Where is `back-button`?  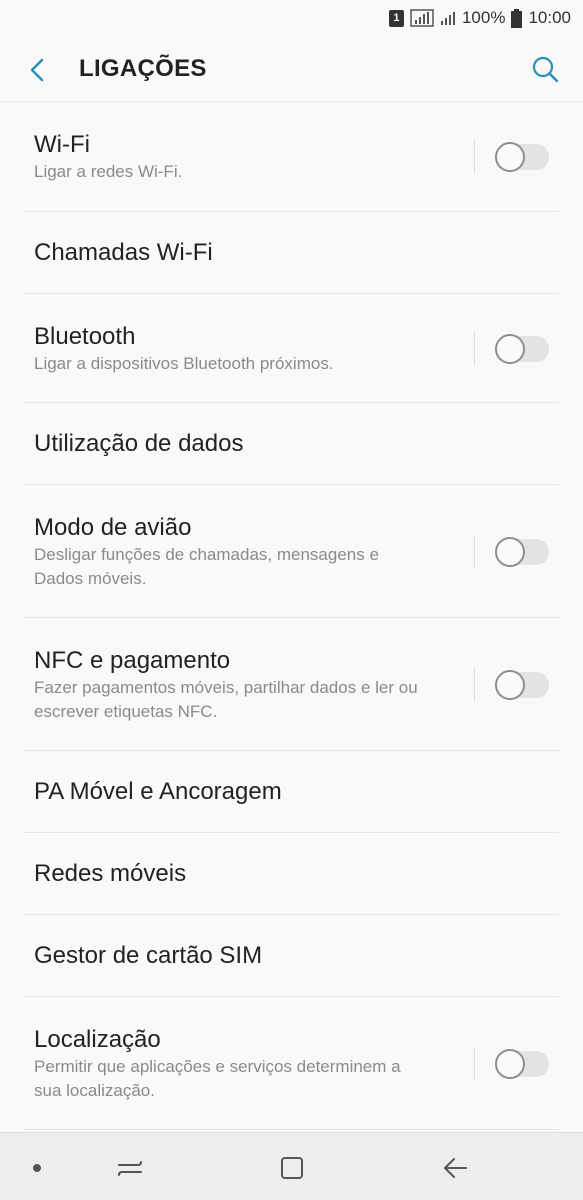
back-button is located at coordinates (38, 70).